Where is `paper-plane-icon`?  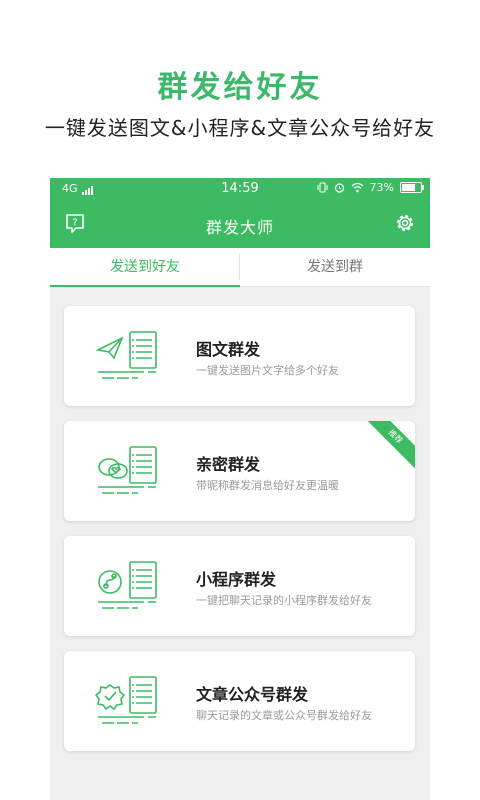 paper-plane-icon is located at coordinates (126, 355).